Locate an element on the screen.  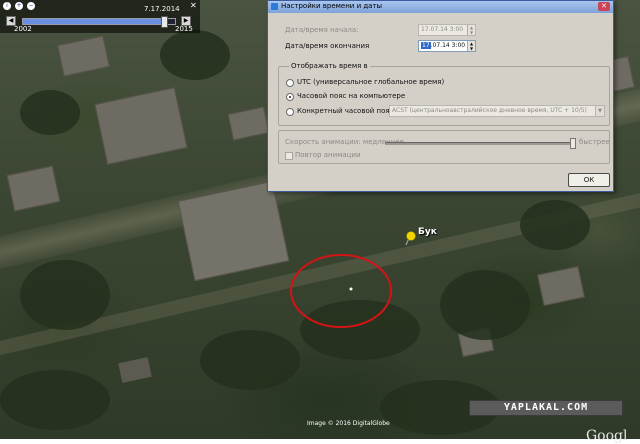
time-slider-track is located at coordinates (99, 22).